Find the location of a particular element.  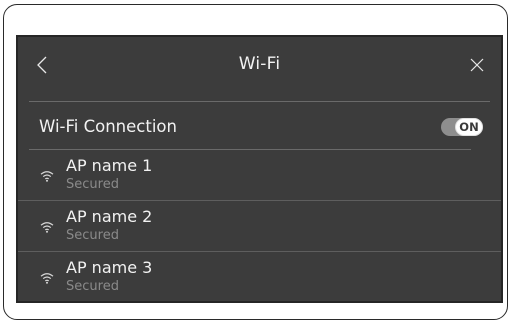

ap-item-2: AP name 2 Secured is located at coordinates (259, 226).